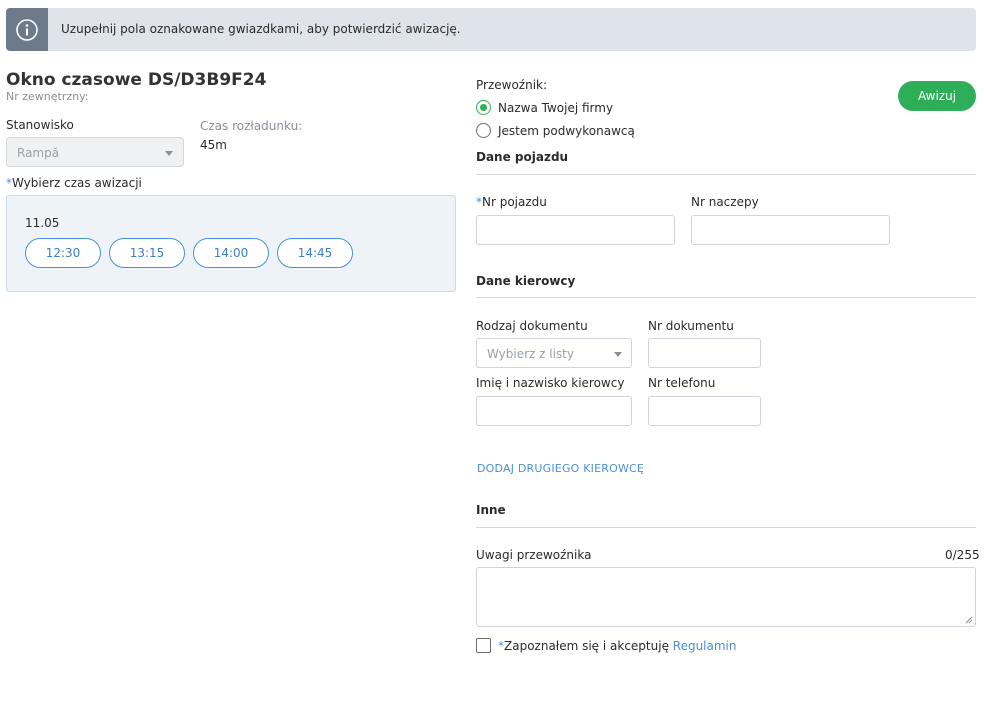 This screenshot has height=706, width=984. I want to click on terms-link: Regulamin, so click(705, 646).